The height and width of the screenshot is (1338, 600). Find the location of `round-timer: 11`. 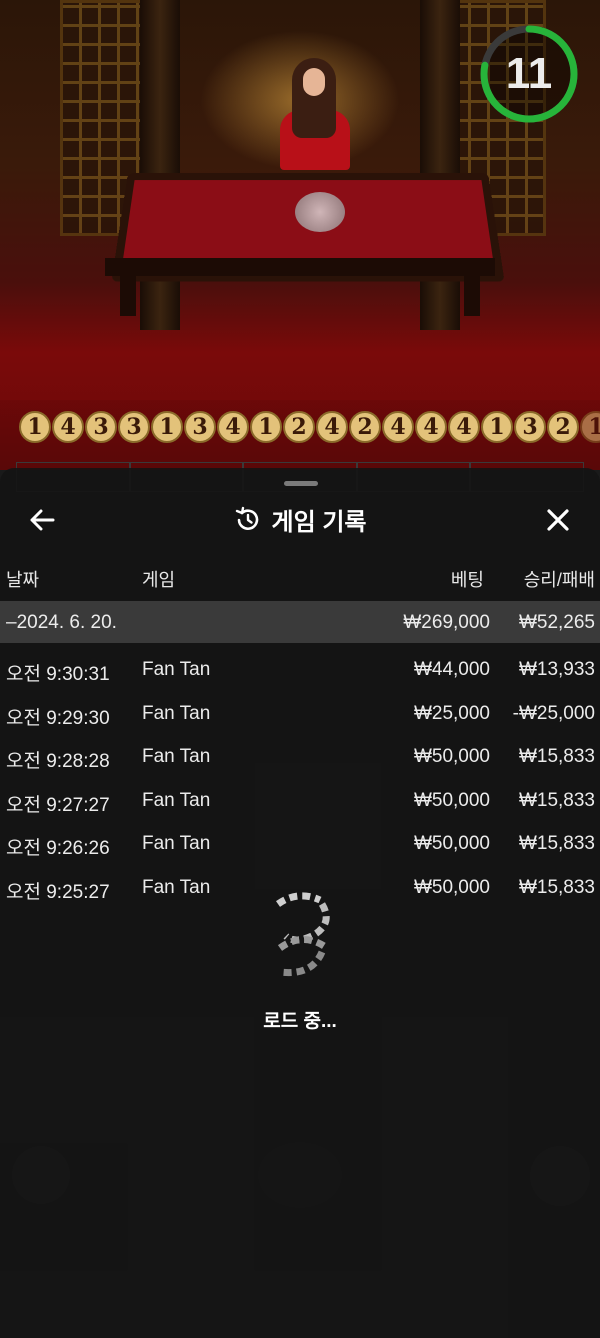

round-timer: 11 is located at coordinates (529, 74).